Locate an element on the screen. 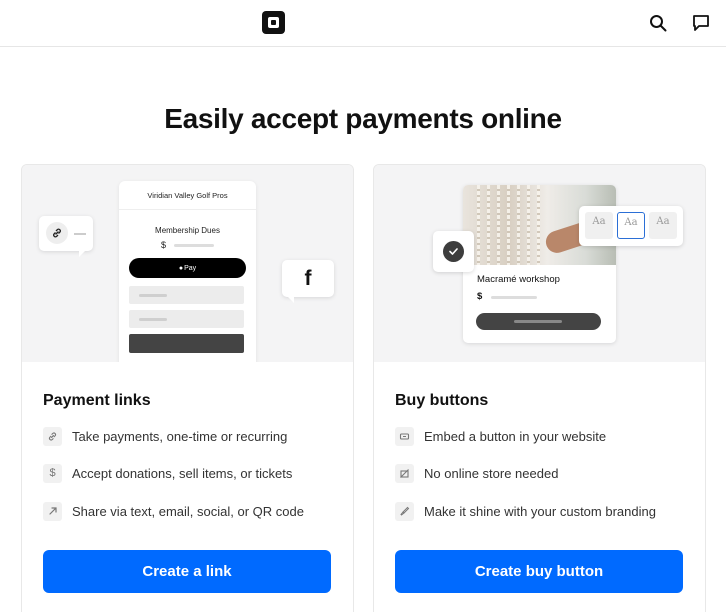 The height and width of the screenshot is (612, 726). feature-item: Take payments, one-time or recurring is located at coordinates (165, 436).